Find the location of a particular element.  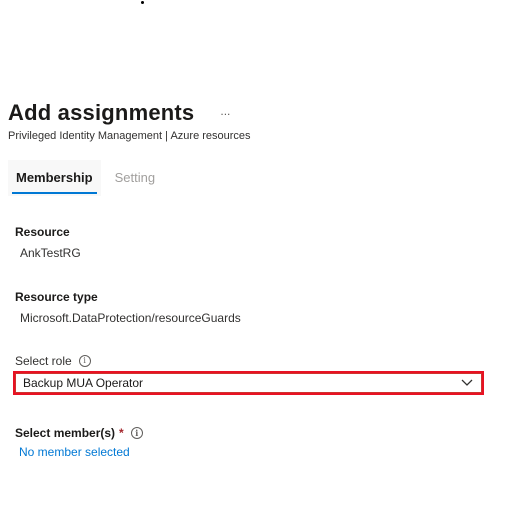

select-role-value: Backup MUA Operator is located at coordinates (83, 383).